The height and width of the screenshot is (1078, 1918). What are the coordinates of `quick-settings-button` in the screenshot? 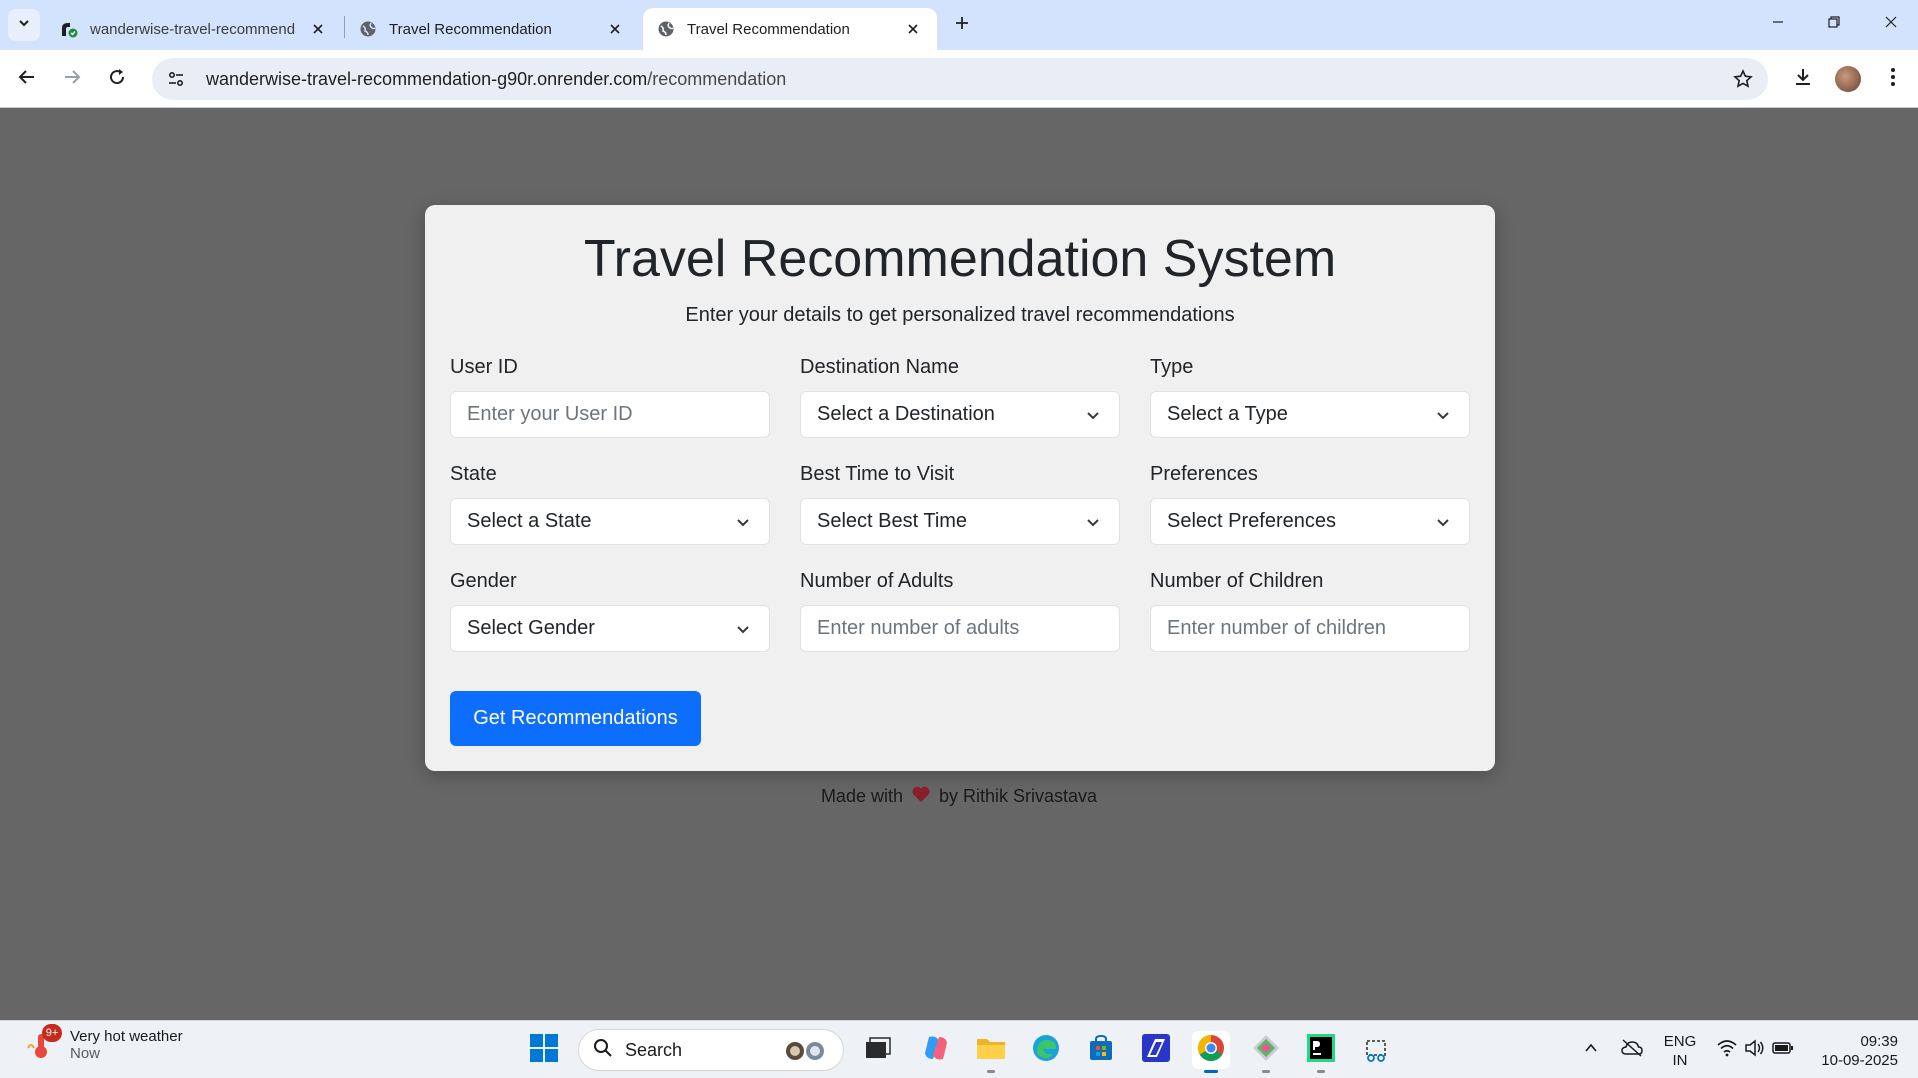 It's located at (1755, 1050).